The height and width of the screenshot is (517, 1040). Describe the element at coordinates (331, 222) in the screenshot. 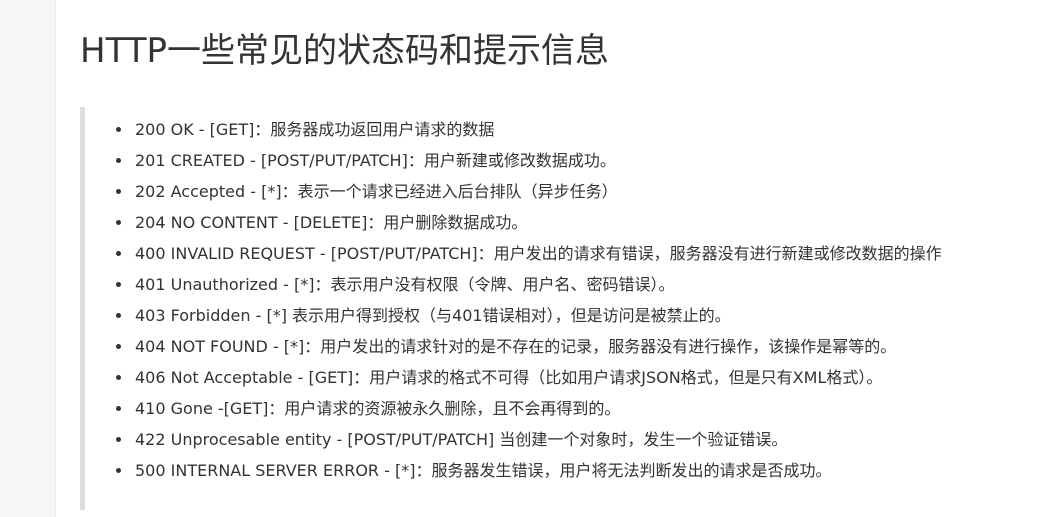

I see `list-item-text: 204 NO CONTENT - [DELETE]：用户删除数据成功。` at that location.